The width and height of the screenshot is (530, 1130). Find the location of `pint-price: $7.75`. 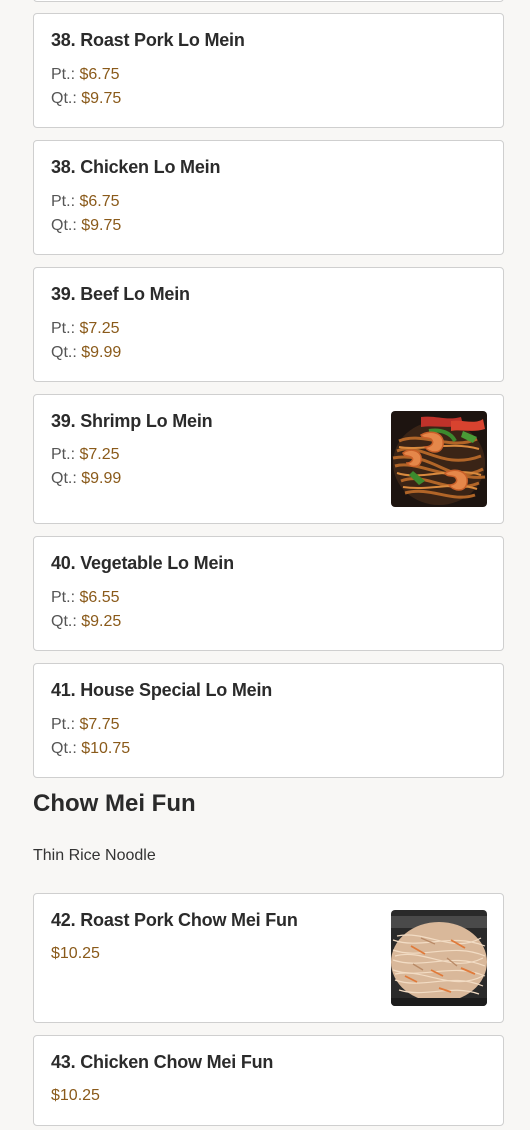

pint-price: $7.75 is located at coordinates (99, 724).